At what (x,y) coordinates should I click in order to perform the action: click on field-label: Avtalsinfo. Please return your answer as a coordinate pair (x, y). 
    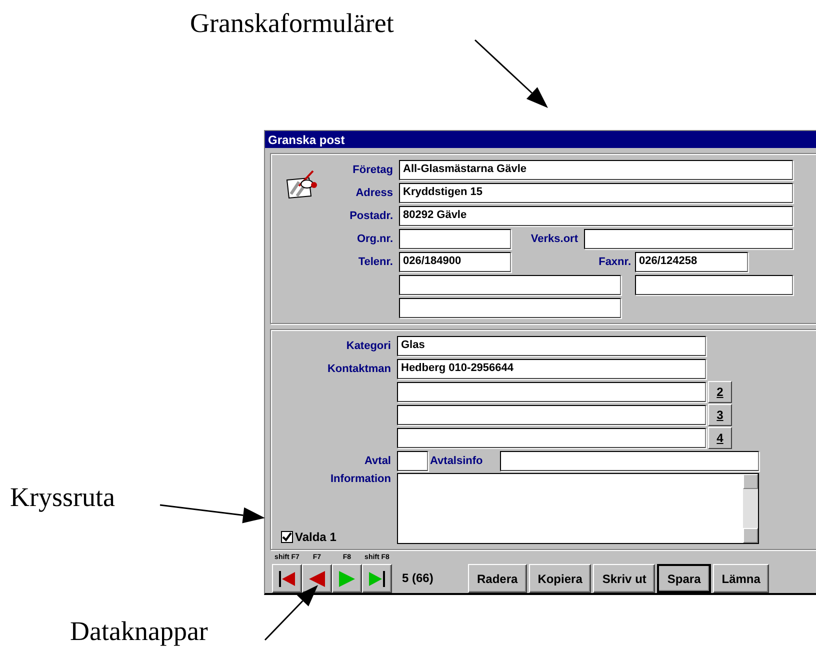
    Looking at the image, I should click on (457, 460).